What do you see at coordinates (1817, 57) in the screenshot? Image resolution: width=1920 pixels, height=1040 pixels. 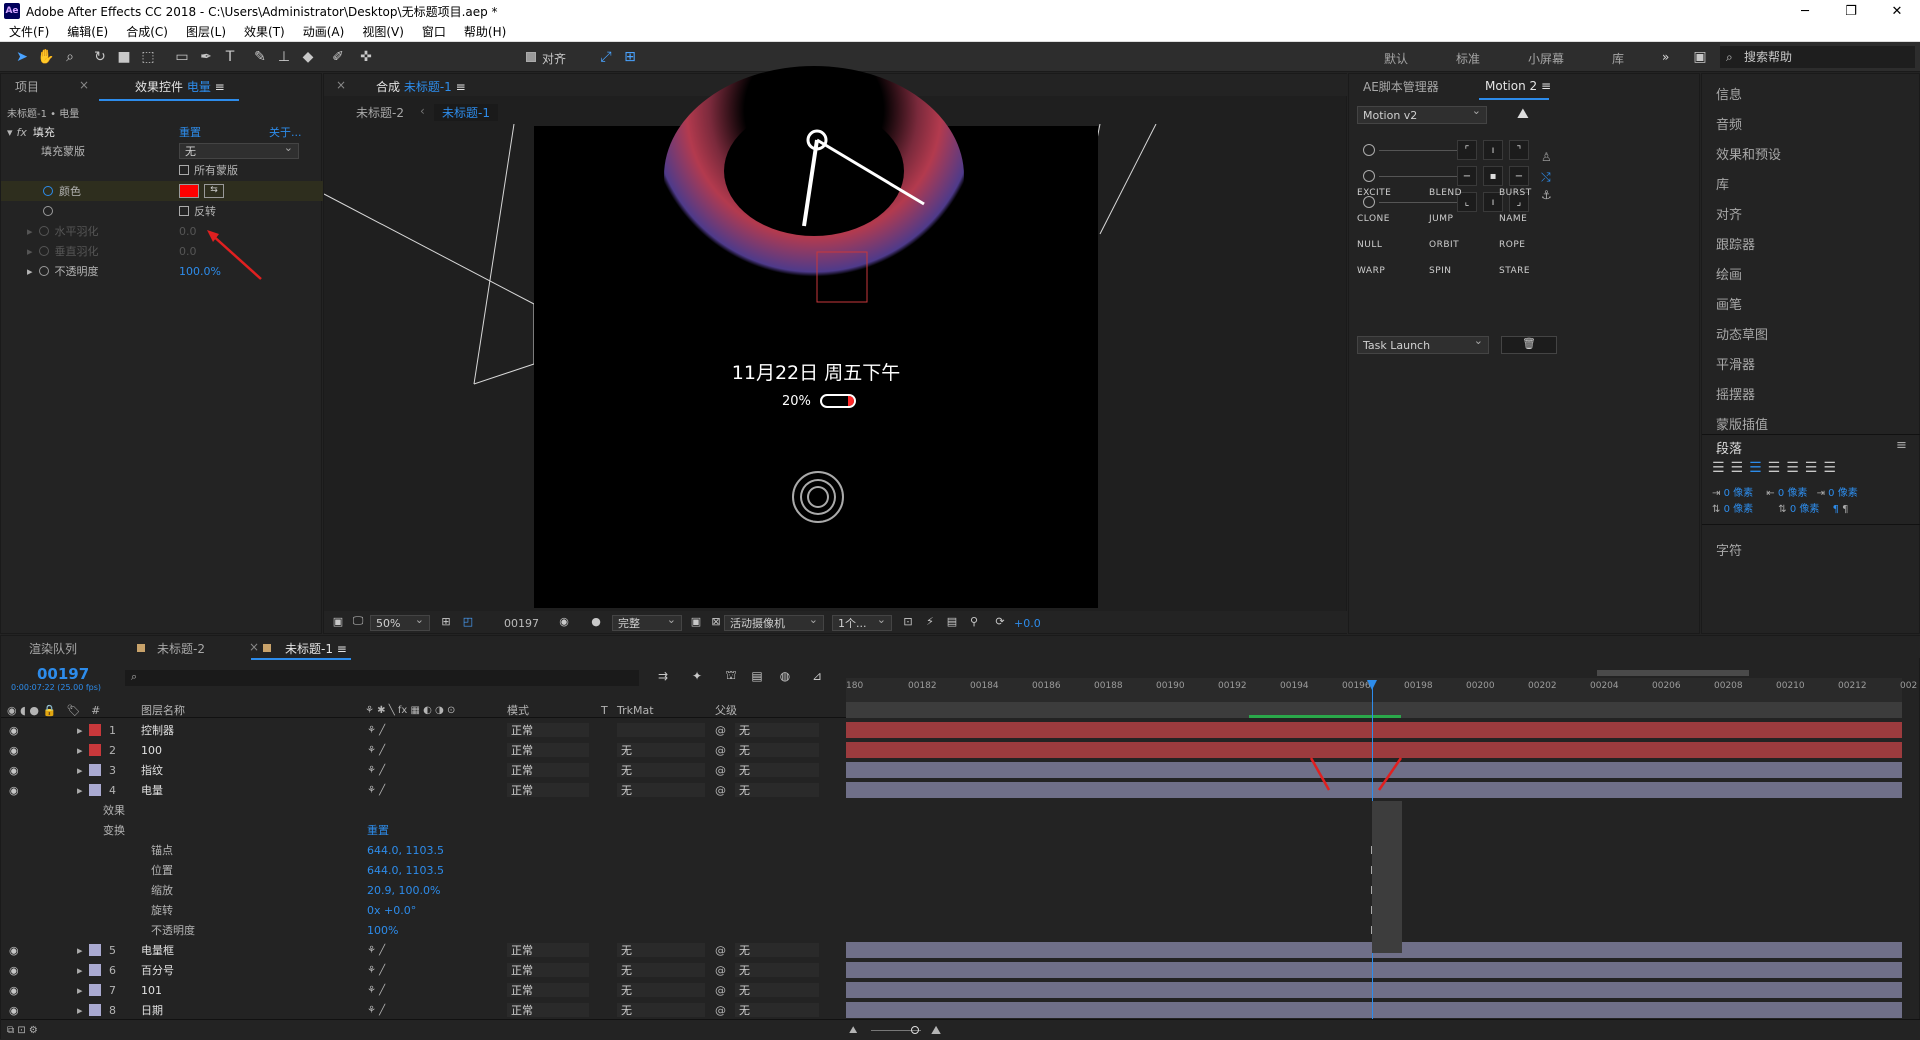 I see `search-help-input: ⌕ 搜索帮助` at bounding box center [1817, 57].